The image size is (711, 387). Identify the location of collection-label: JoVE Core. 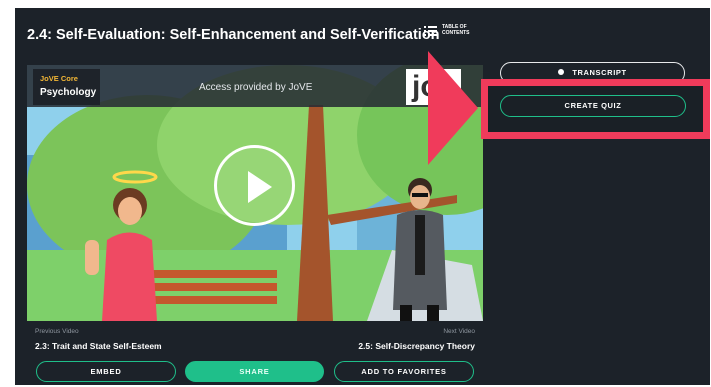
(59, 78).